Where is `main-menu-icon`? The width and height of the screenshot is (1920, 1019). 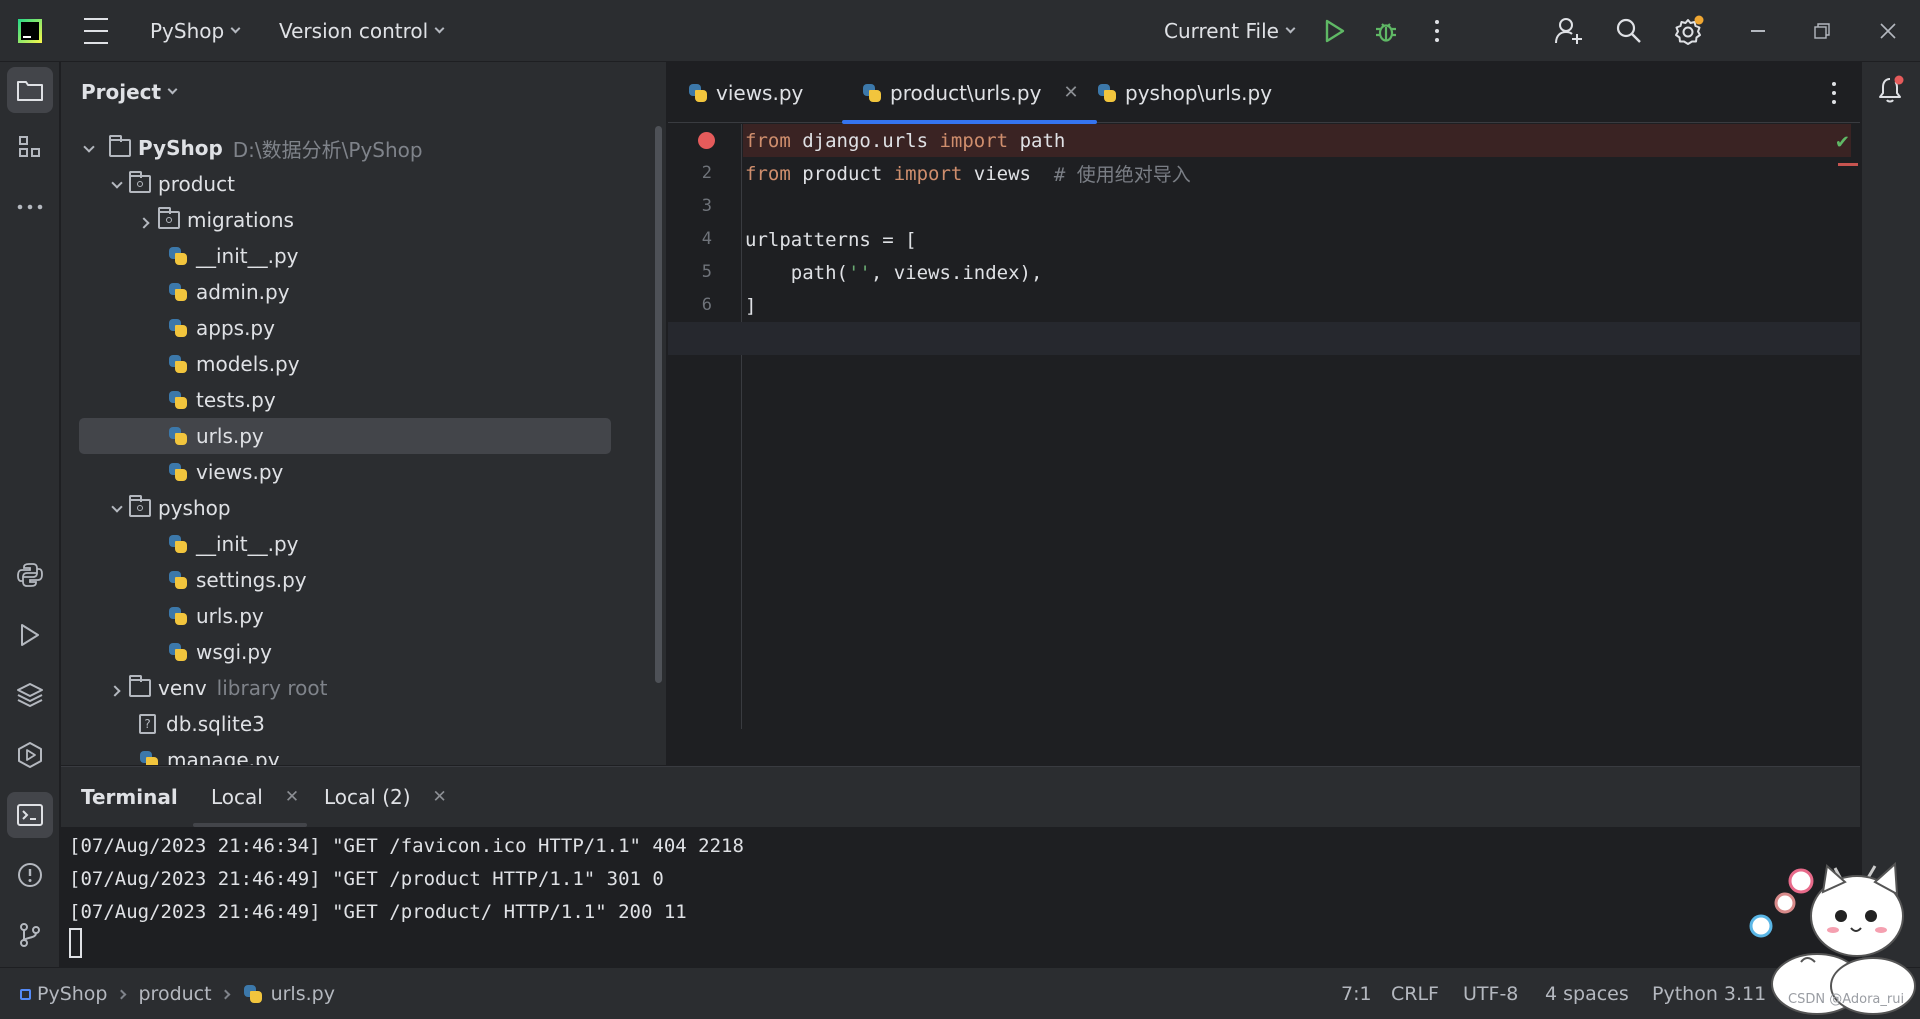
main-menu-icon is located at coordinates (96, 31).